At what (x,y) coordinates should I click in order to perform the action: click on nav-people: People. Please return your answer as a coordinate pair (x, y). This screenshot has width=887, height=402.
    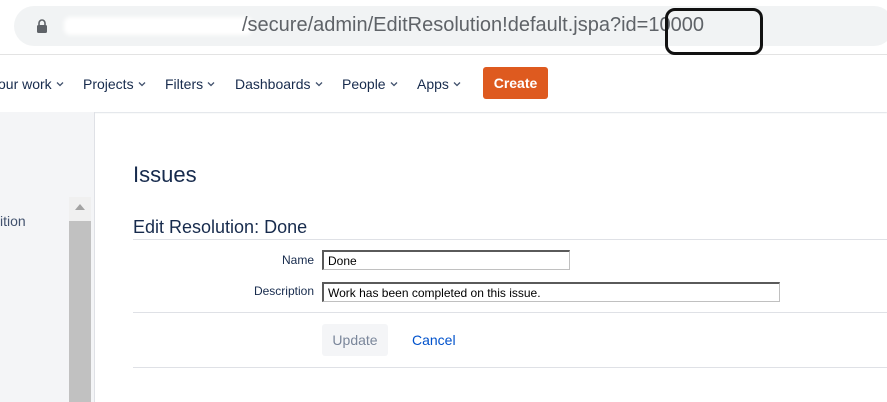
    Looking at the image, I should click on (370, 84).